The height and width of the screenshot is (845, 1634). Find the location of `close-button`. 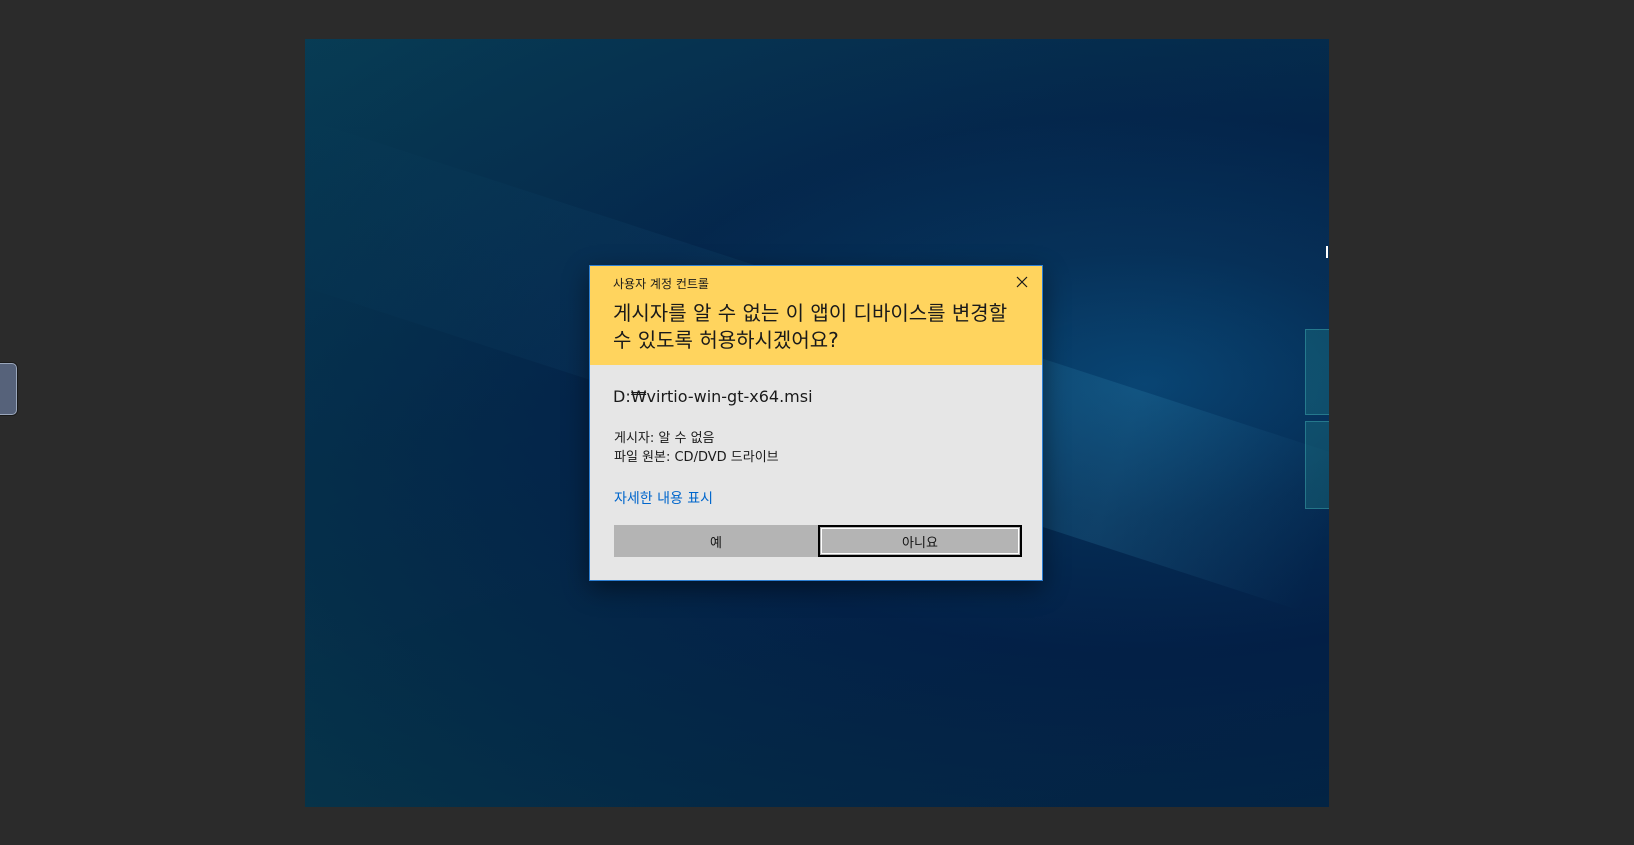

close-button is located at coordinates (1022, 282).